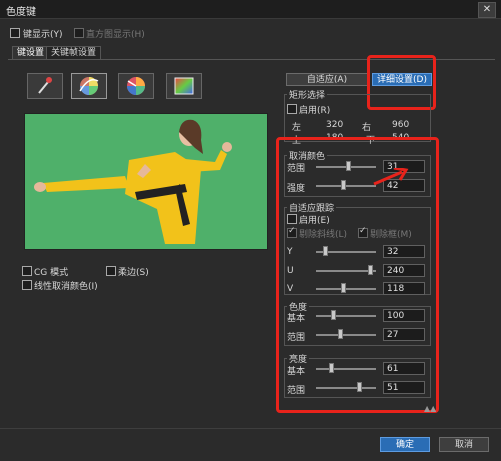 This screenshot has height=461, width=501. What do you see at coordinates (31, 52) in the screenshot?
I see `tab-key-settings: 键设置` at bounding box center [31, 52].